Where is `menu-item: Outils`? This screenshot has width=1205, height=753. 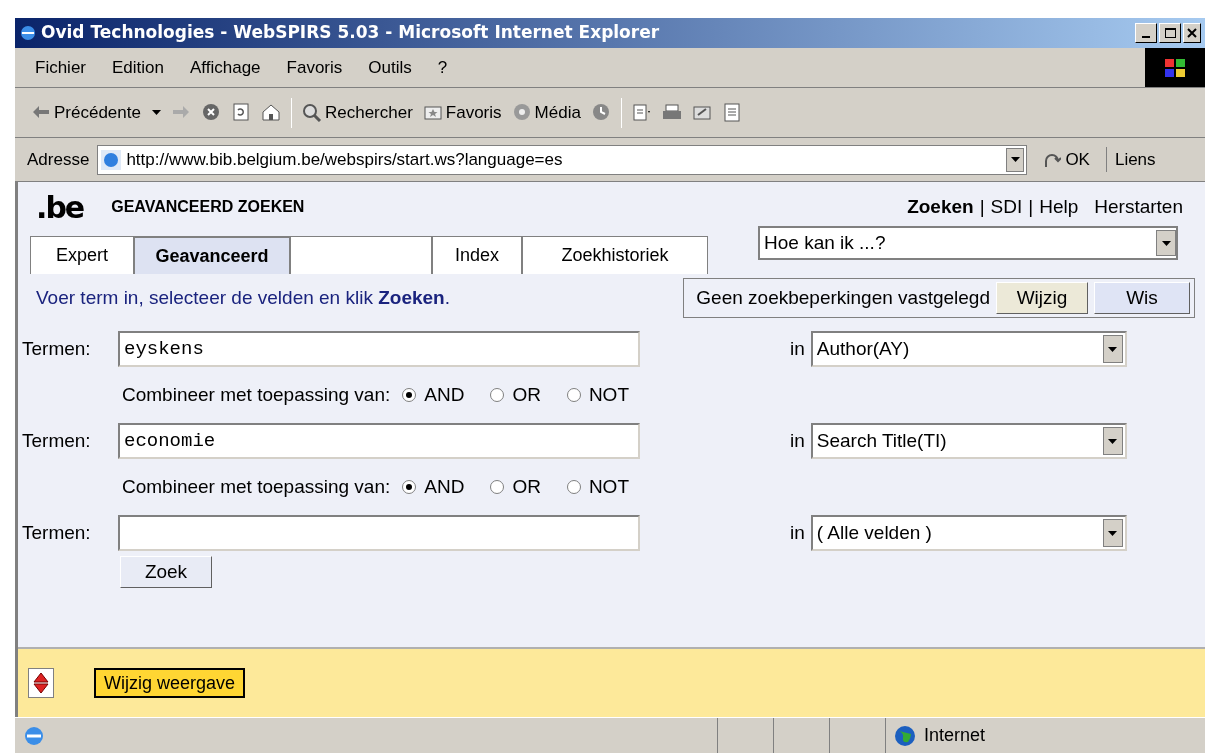
menu-item: Outils is located at coordinates (390, 67).